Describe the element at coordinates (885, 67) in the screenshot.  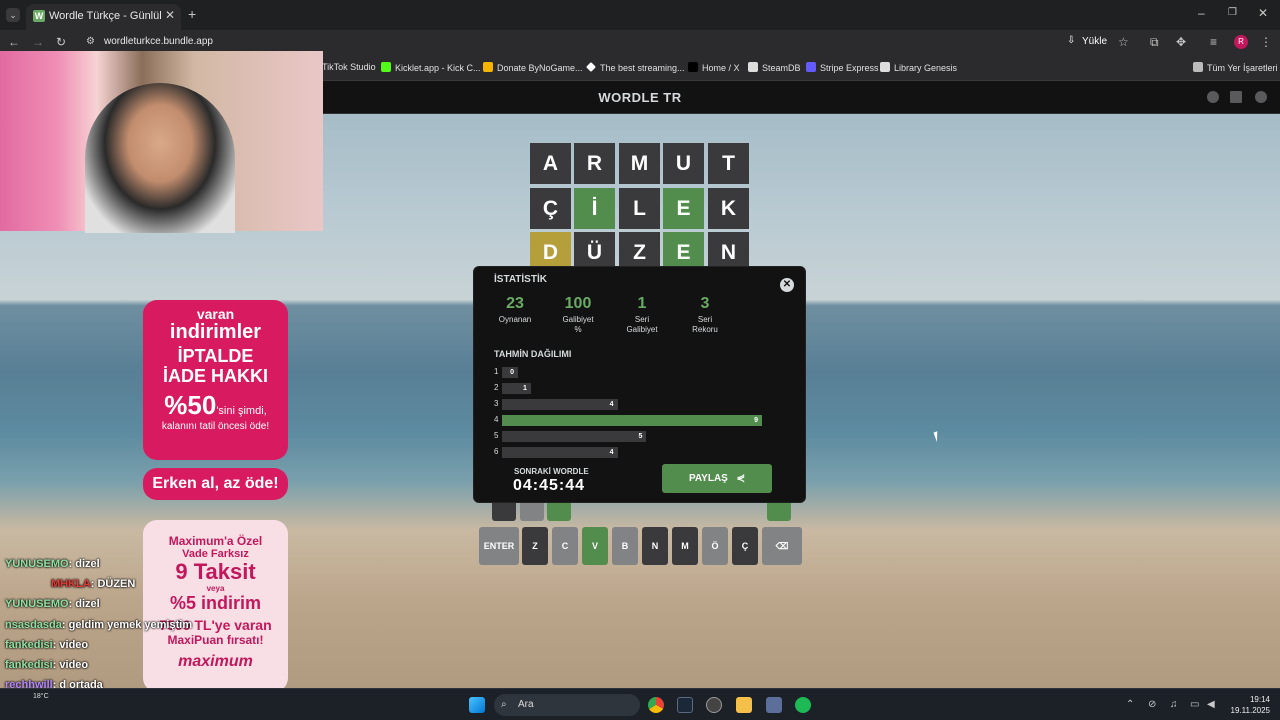
I see `book-icon` at that location.